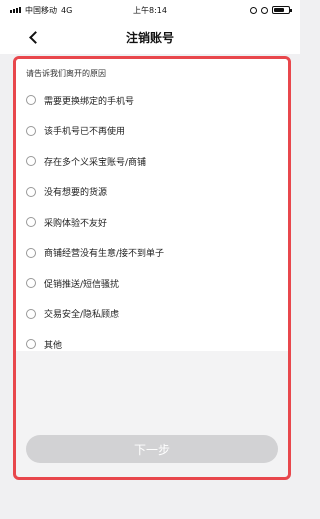 Image resolution: width=320 pixels, height=519 pixels. I want to click on reason-option: 促销推送/短信骚扰, so click(152, 283).